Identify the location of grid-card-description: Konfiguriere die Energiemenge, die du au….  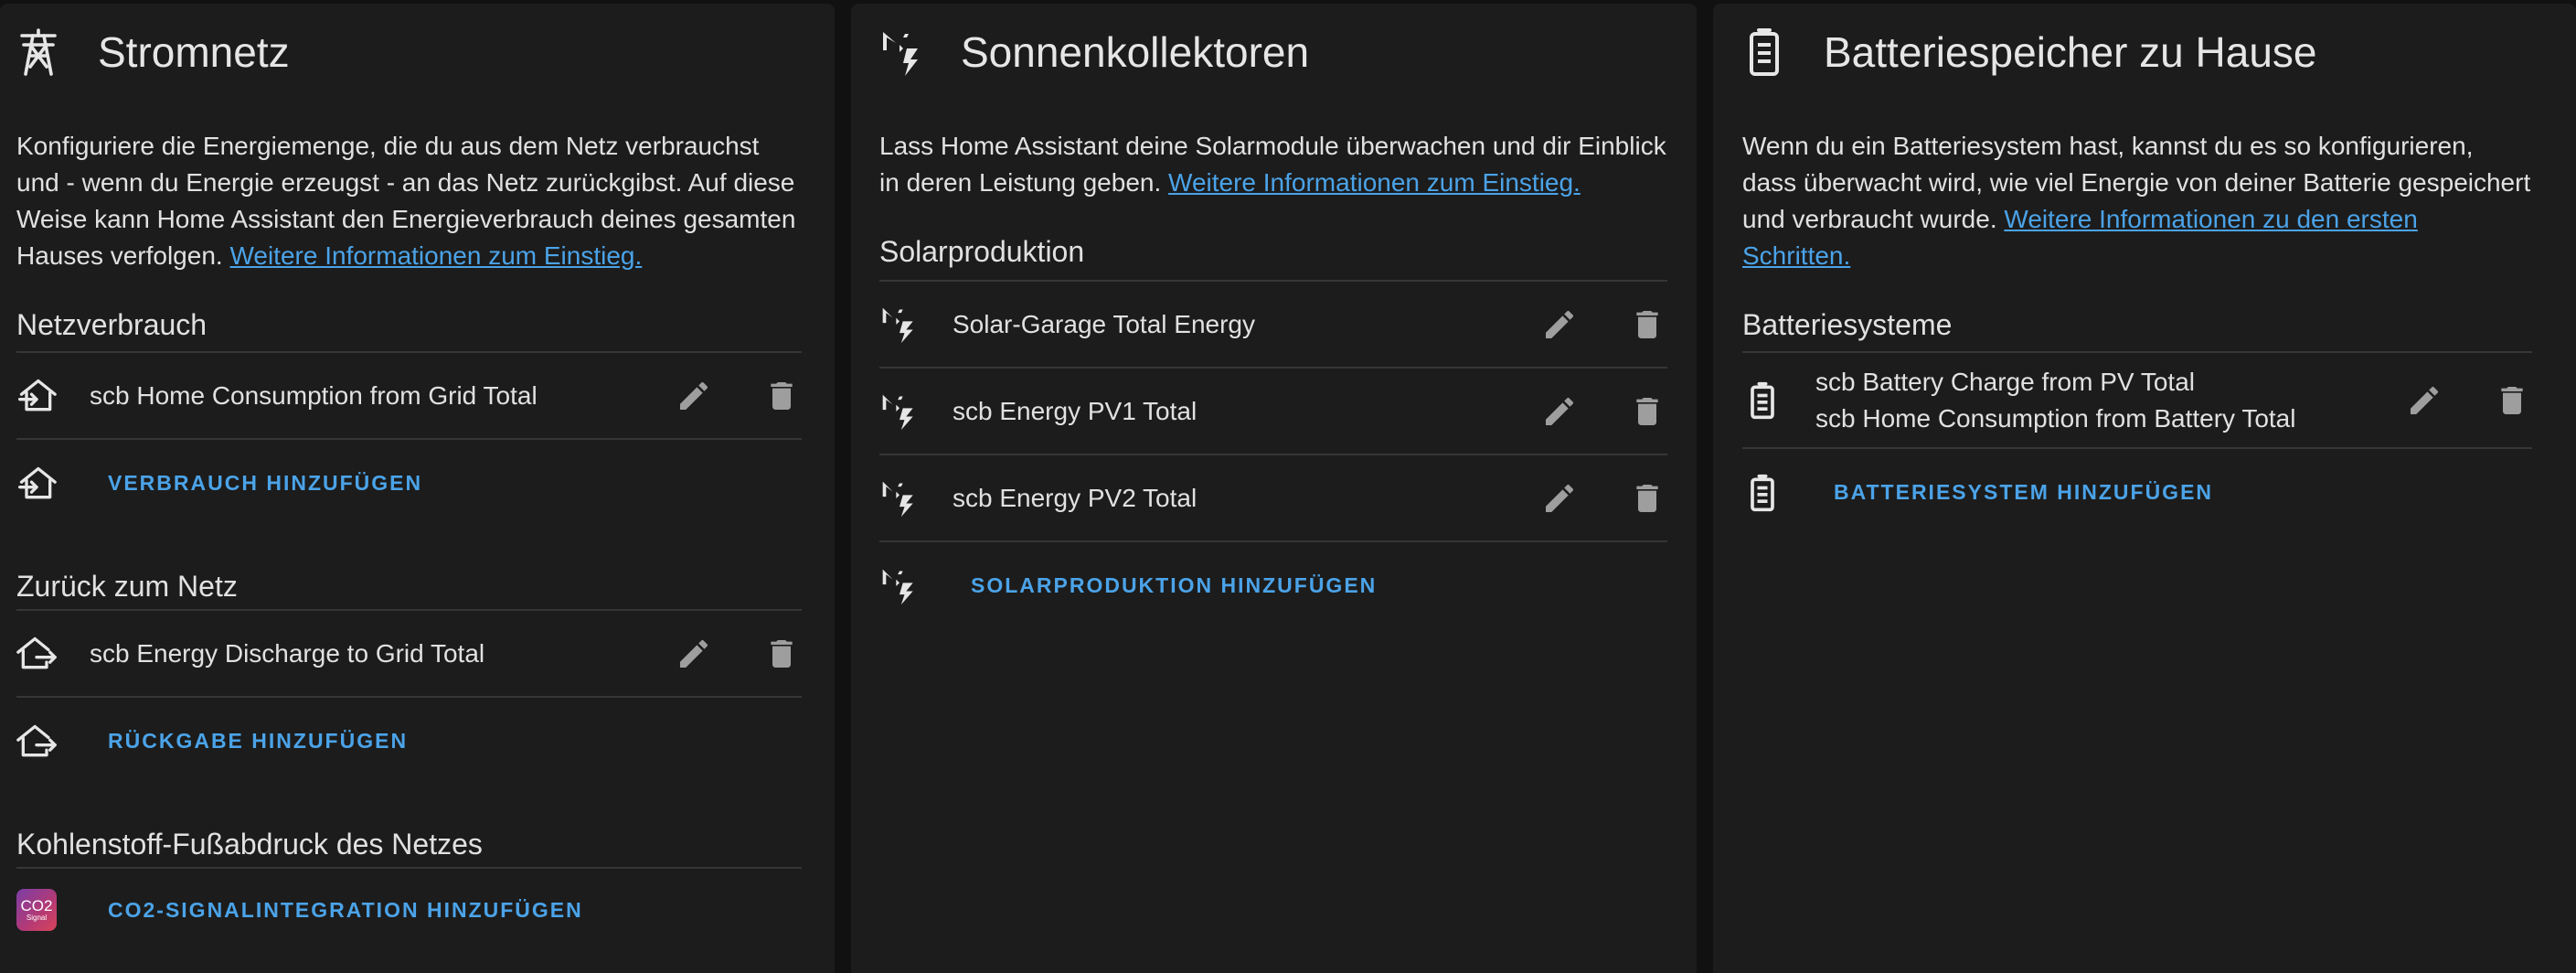
(409, 201).